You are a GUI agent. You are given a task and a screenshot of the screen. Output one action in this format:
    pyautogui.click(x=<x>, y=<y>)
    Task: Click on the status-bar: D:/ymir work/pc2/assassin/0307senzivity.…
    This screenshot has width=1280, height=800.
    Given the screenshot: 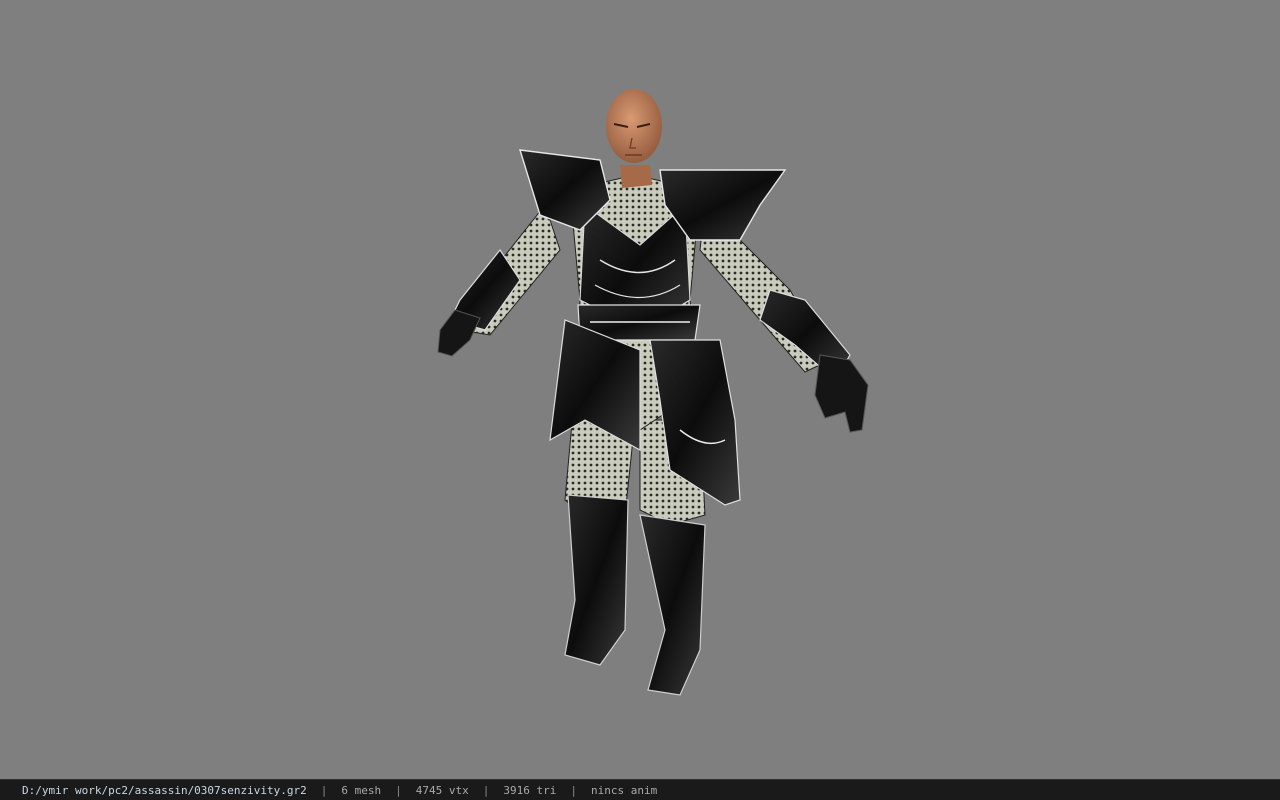 What is the action you would take?
    pyautogui.click(x=640, y=789)
    